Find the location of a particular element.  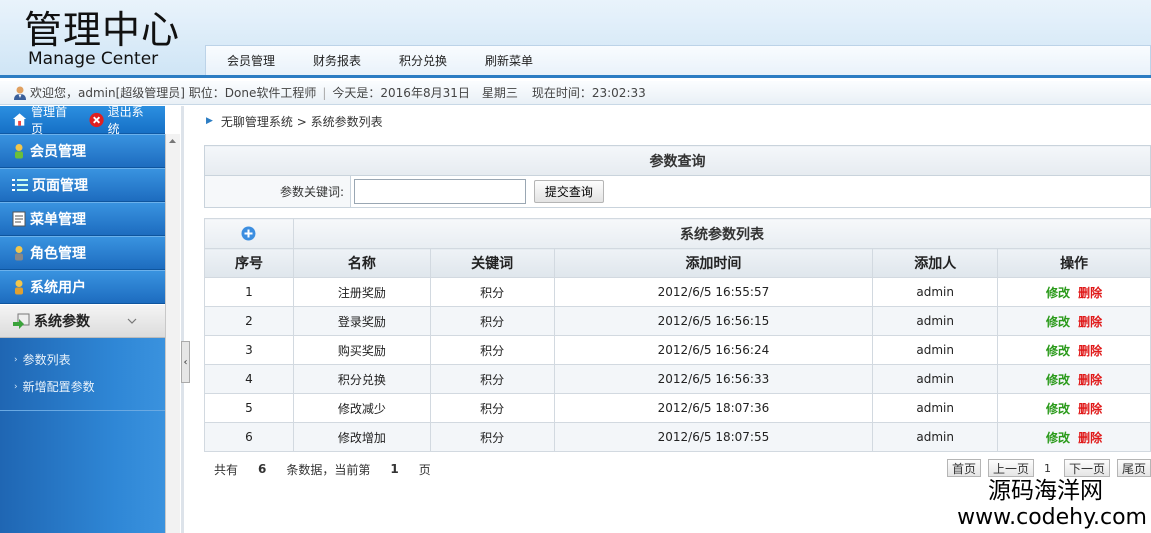

page-number: 1 is located at coordinates (1047, 468).